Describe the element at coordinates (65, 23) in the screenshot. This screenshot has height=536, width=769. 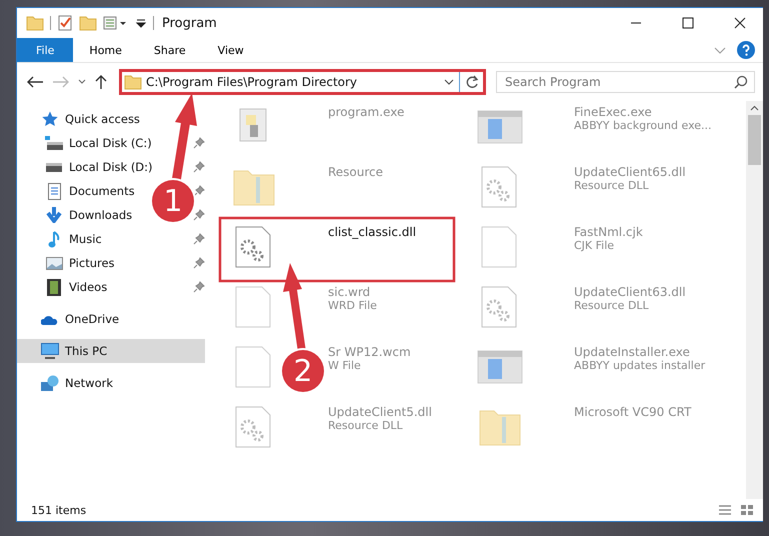
I see `checkmark-icon` at that location.